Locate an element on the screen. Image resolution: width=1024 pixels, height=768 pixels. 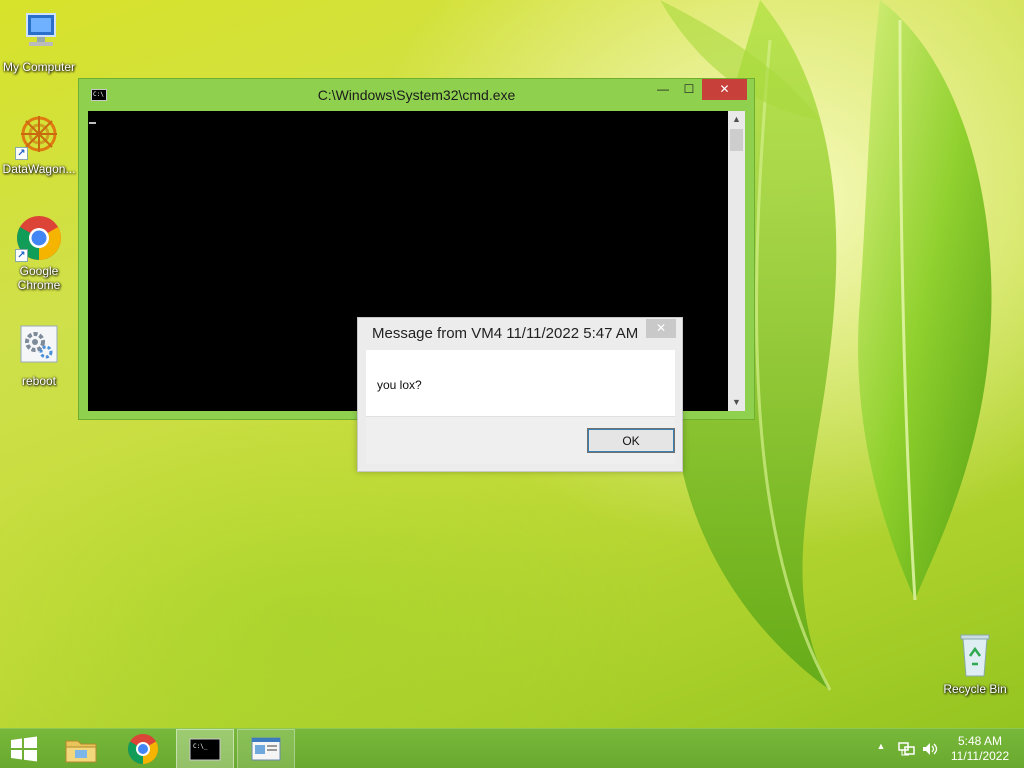
close-button: ✕ is located at coordinates (724, 89).